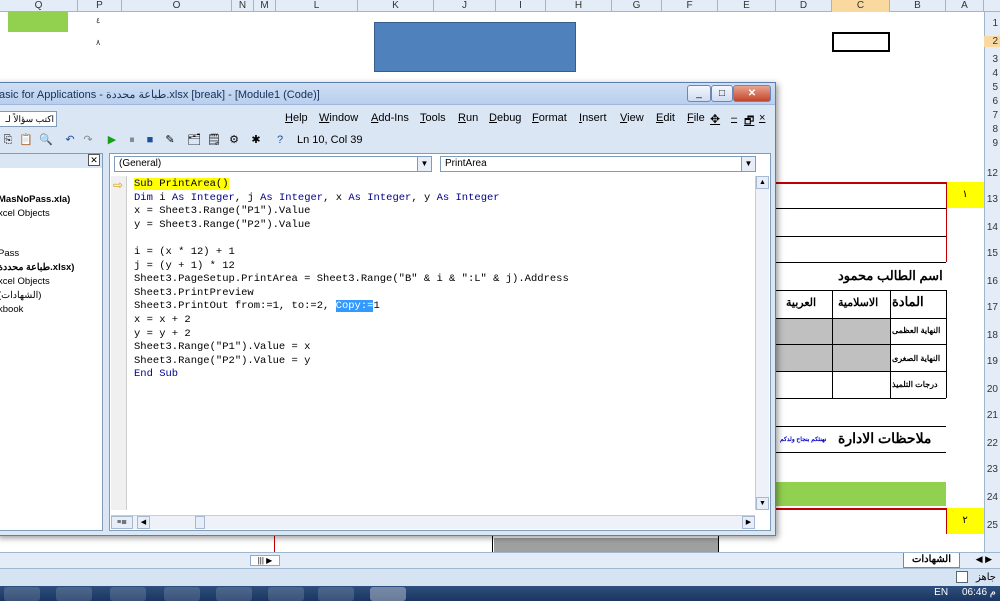  I want to click on col-header-b: B, so click(918, 6).